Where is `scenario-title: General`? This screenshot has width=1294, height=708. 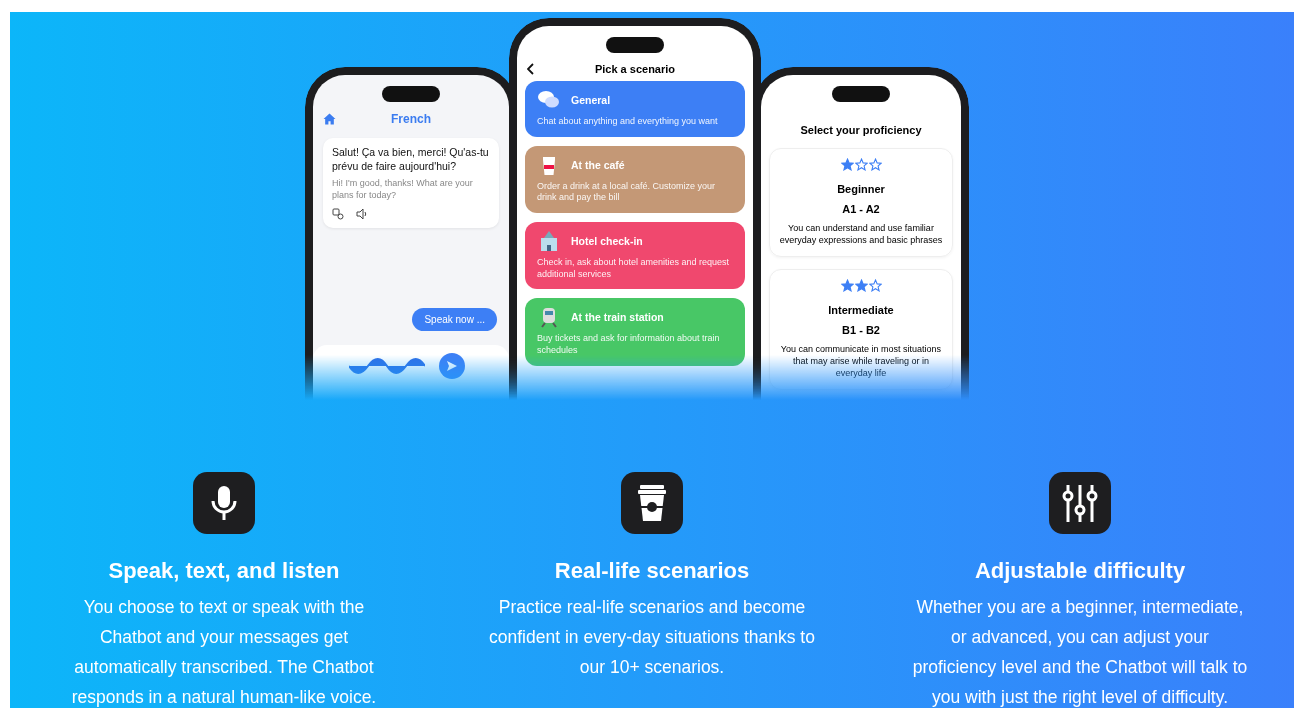
scenario-title: General is located at coordinates (591, 100).